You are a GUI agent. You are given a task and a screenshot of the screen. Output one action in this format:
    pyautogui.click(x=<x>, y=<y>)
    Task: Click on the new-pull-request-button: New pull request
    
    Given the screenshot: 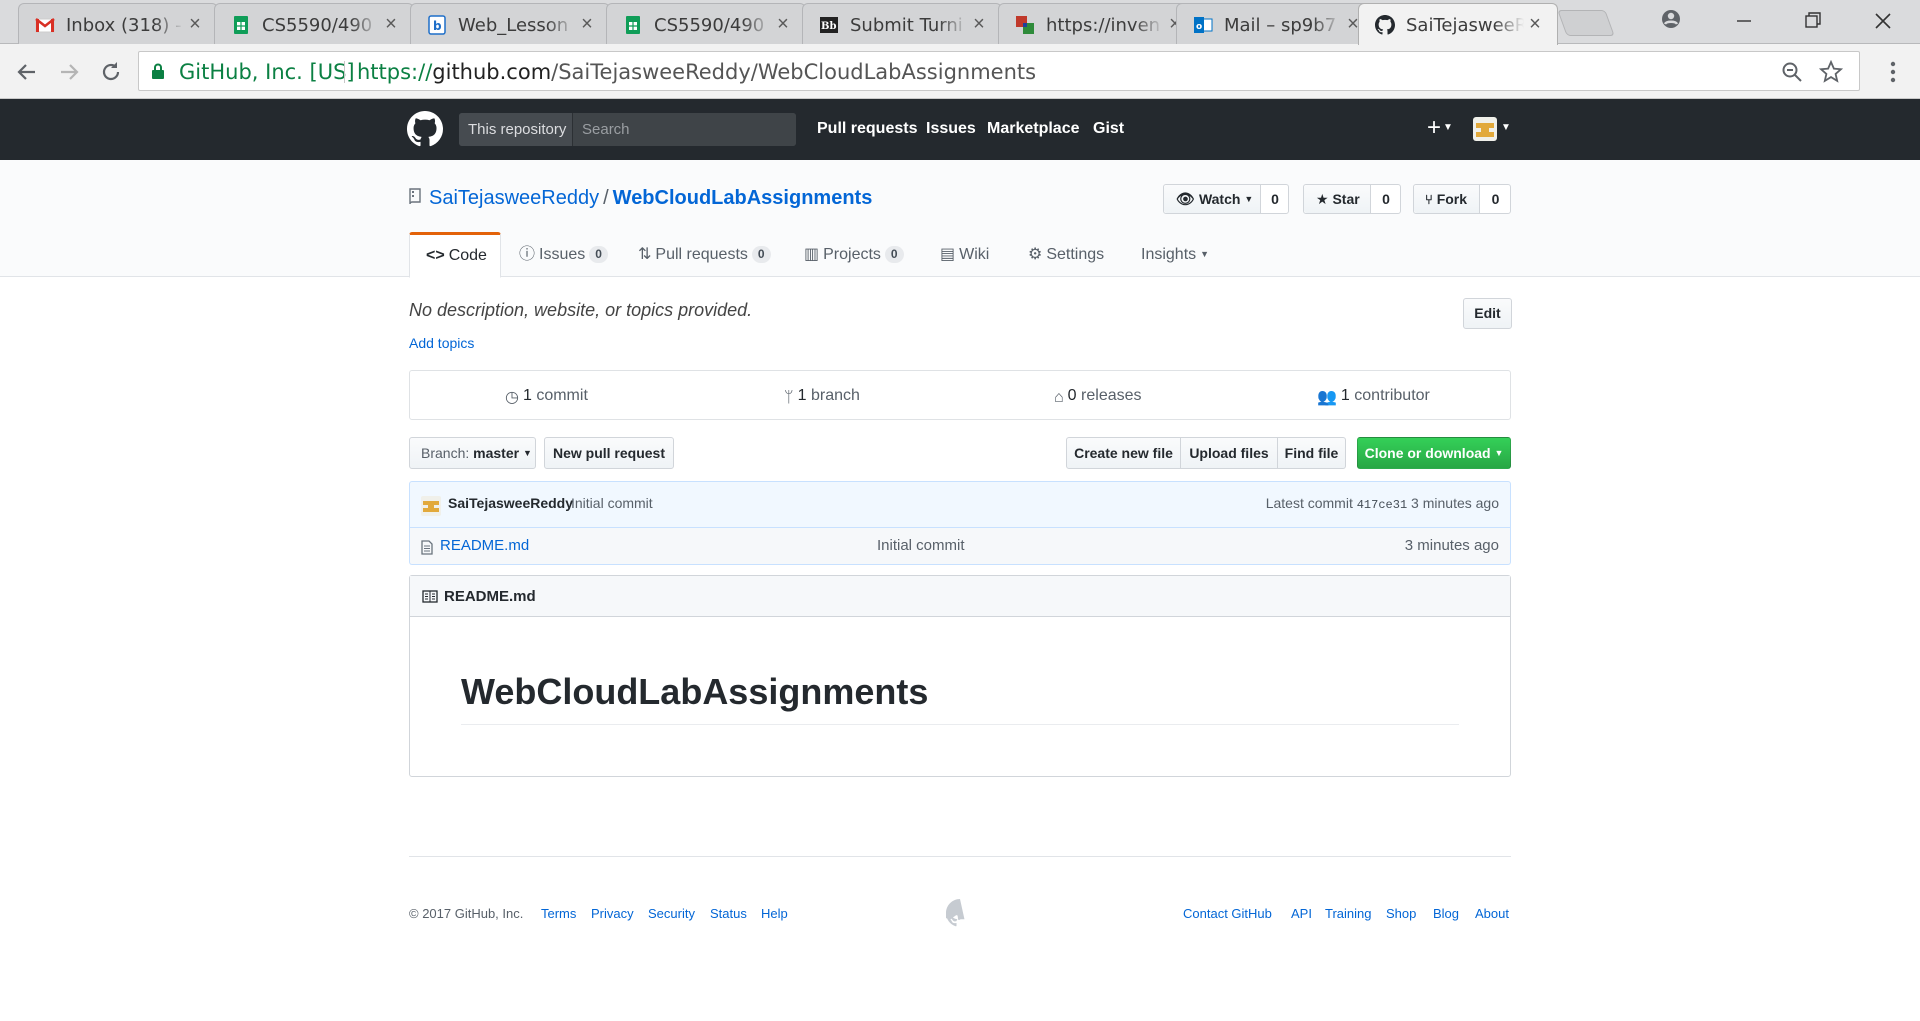 What is the action you would take?
    pyautogui.click(x=609, y=453)
    